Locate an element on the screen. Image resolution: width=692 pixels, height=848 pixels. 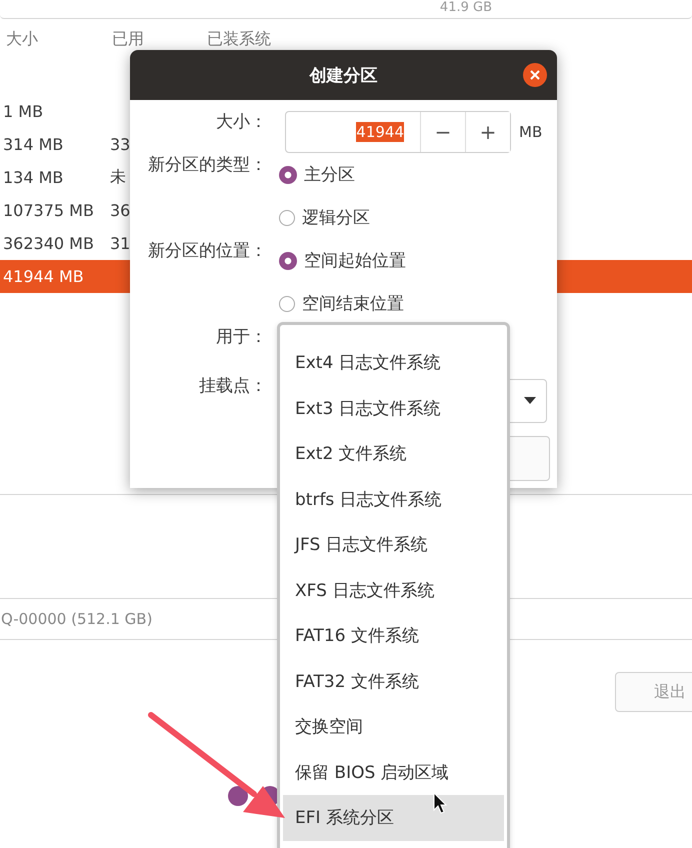
radio-option: 主分区 is located at coordinates (317, 174).